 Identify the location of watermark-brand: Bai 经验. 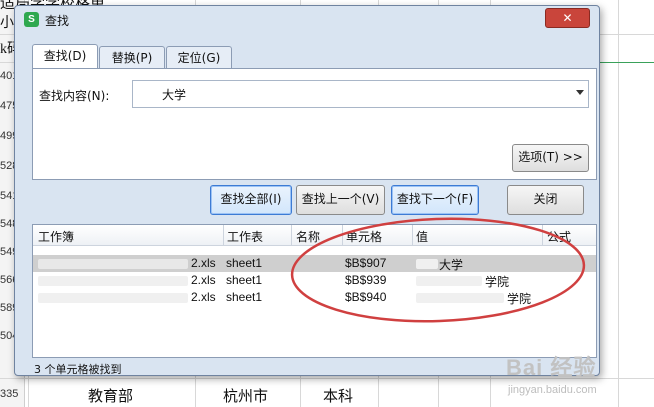
(551, 367).